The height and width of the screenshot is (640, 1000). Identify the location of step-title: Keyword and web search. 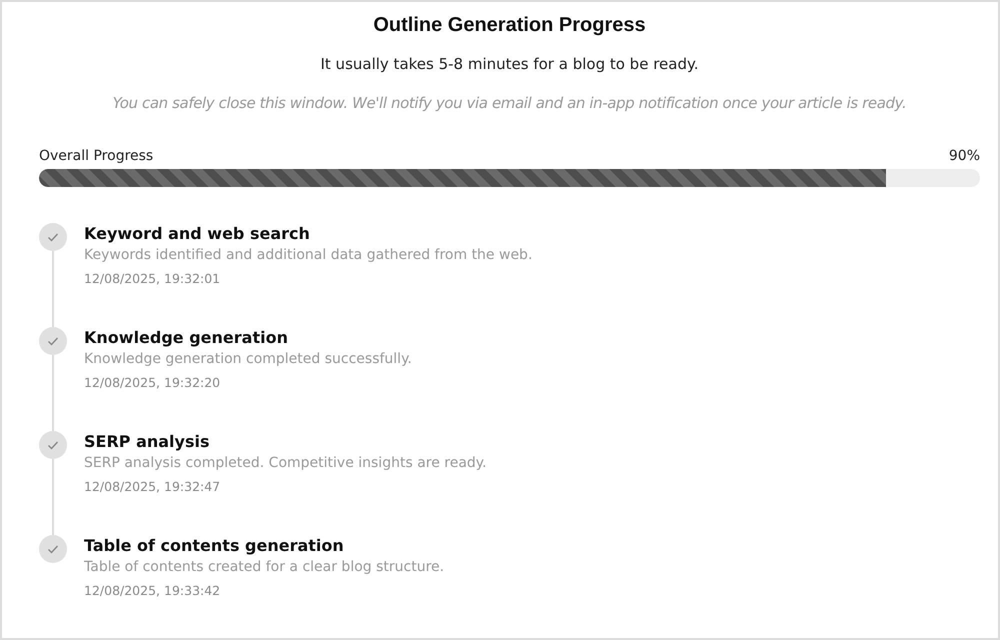
(197, 233).